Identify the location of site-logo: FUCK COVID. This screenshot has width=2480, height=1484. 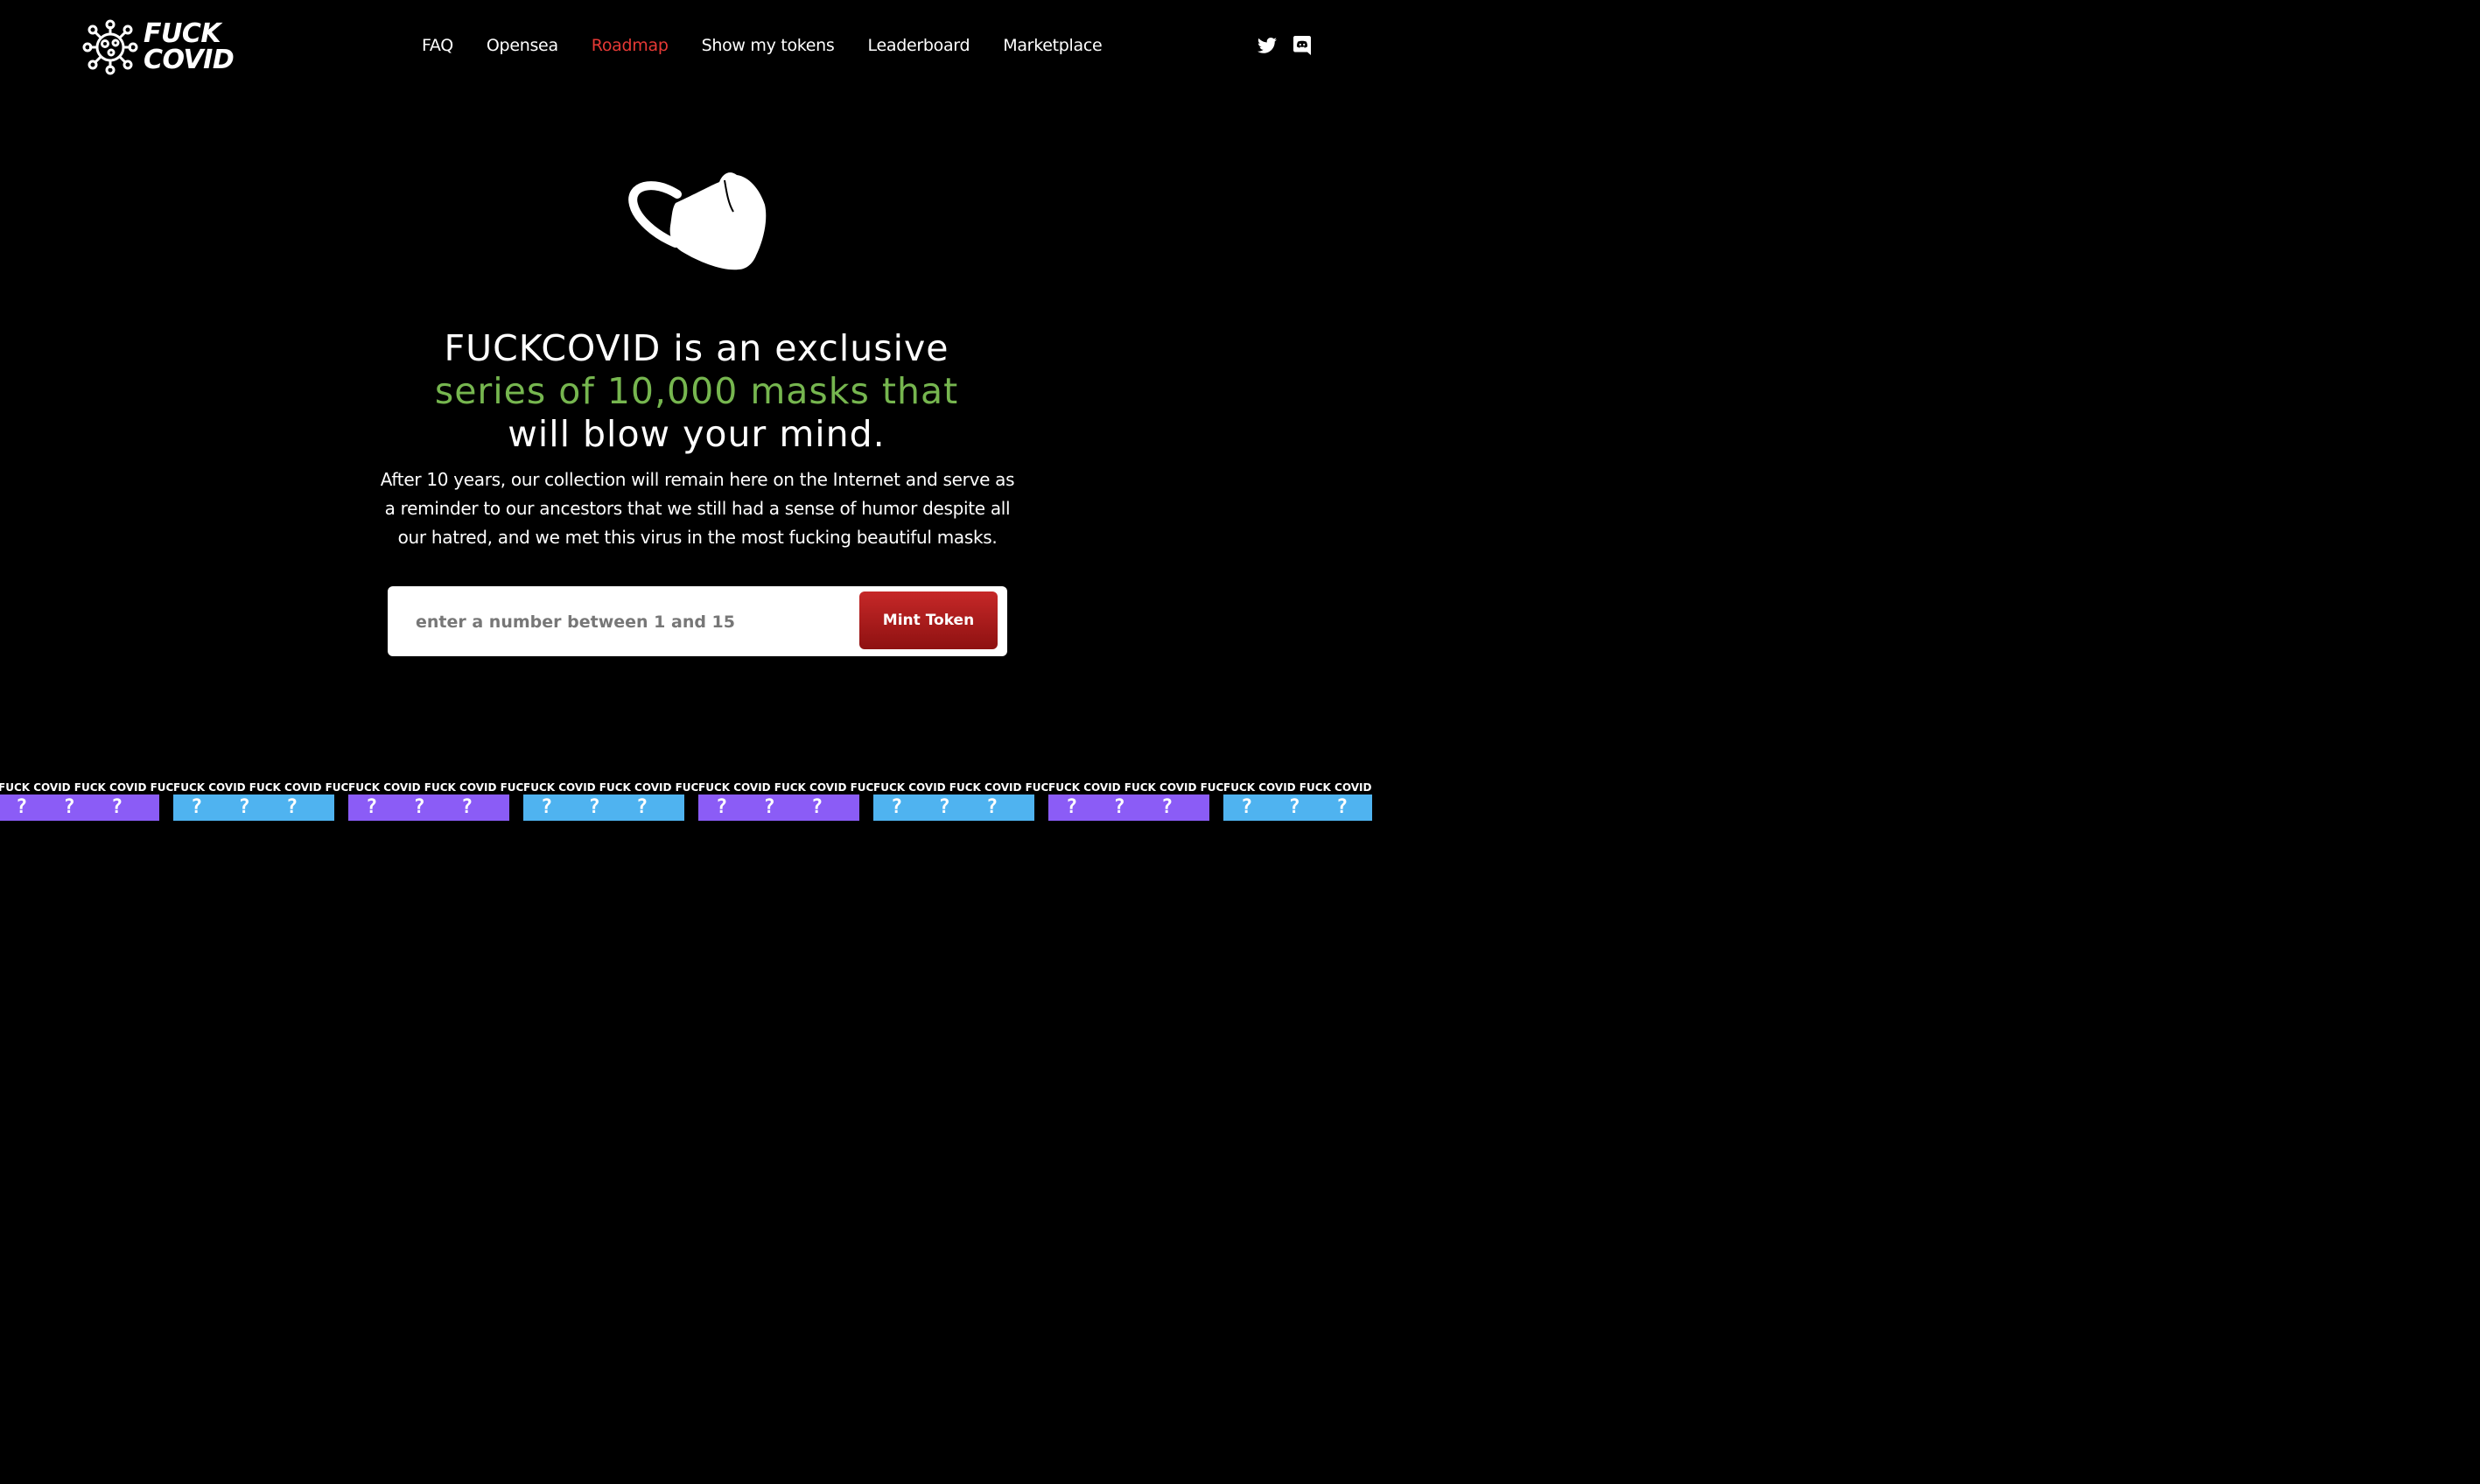
(158, 46).